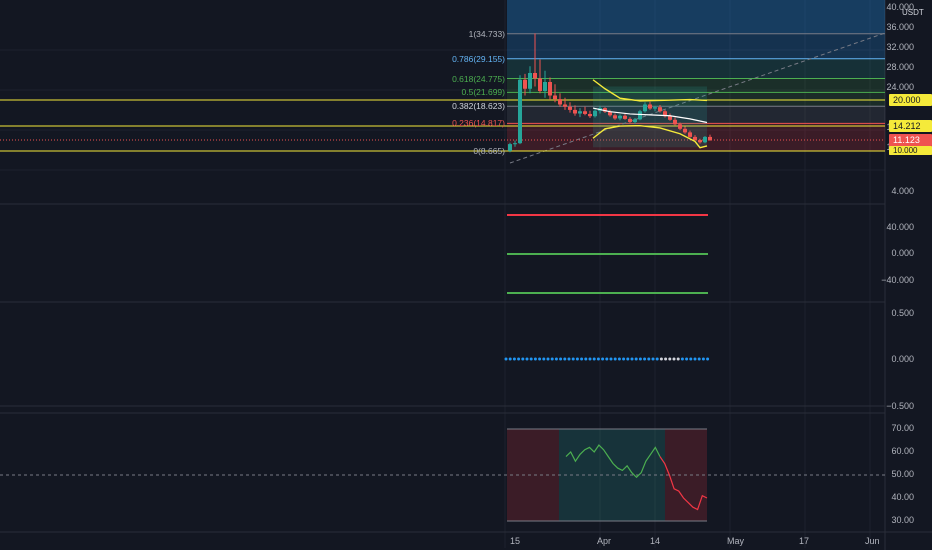 This screenshot has width=932, height=550. Describe the element at coordinates (900, 87) in the screenshot. I see `price-axis-tick: 24.000` at that location.